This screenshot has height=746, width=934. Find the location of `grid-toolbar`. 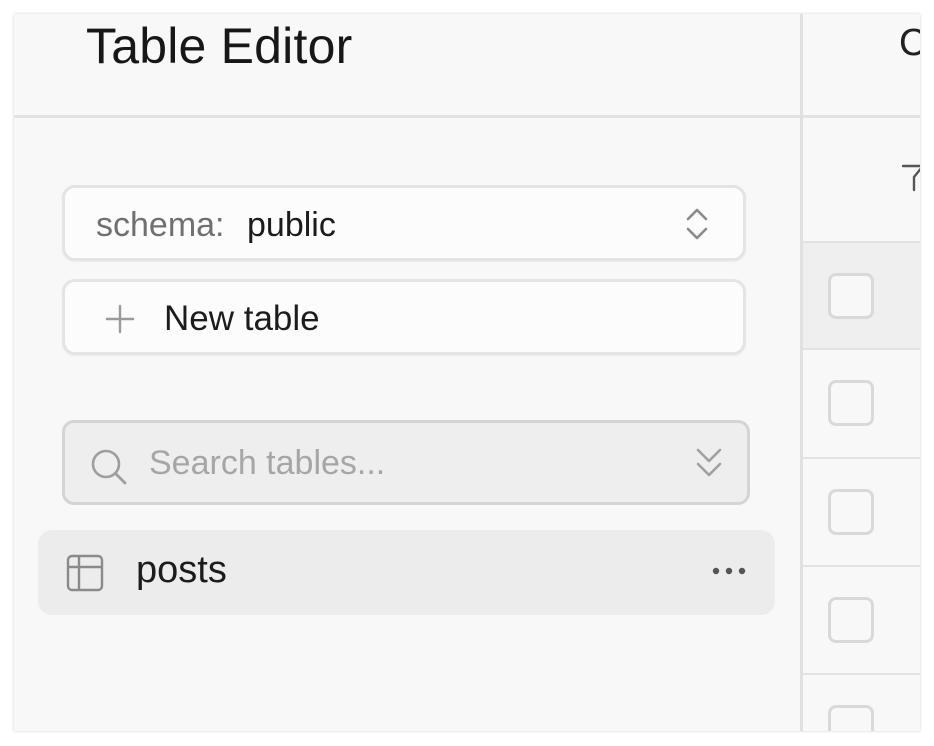

grid-toolbar is located at coordinates (861, 180).